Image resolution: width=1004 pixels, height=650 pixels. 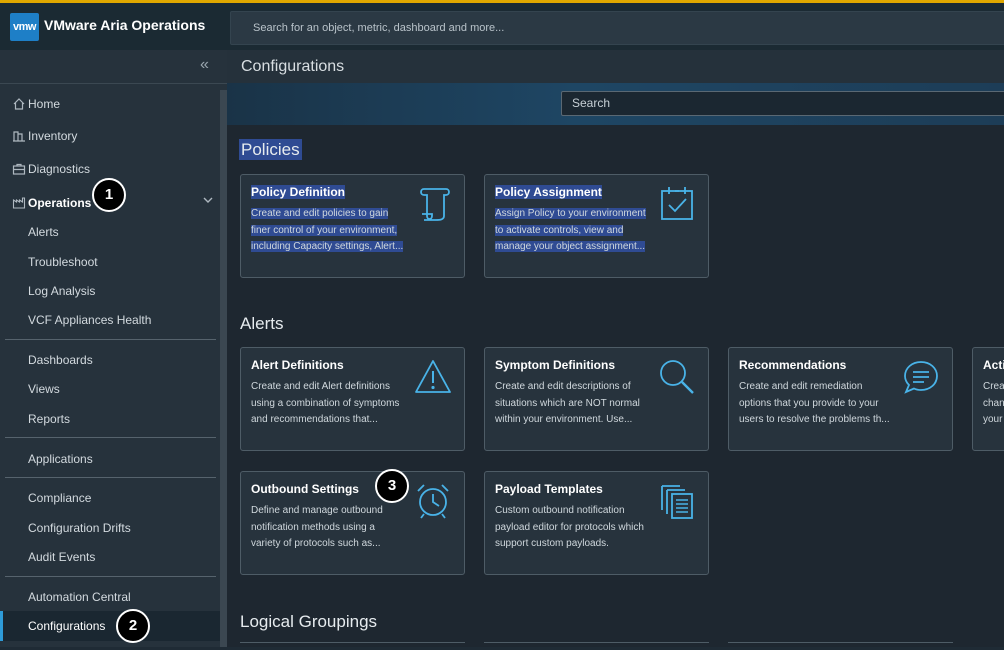 What do you see at coordinates (993, 403) in the screenshot?
I see `card-description: Crea chan your` at bounding box center [993, 403].